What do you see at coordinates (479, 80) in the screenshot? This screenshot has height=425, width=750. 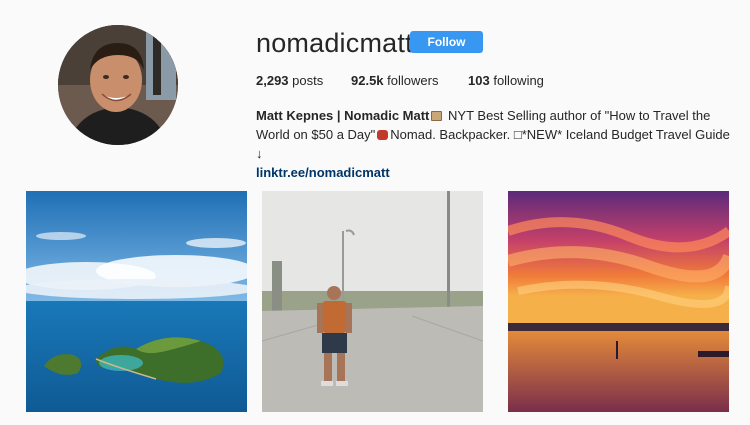 I see `following-count: 103` at bounding box center [479, 80].